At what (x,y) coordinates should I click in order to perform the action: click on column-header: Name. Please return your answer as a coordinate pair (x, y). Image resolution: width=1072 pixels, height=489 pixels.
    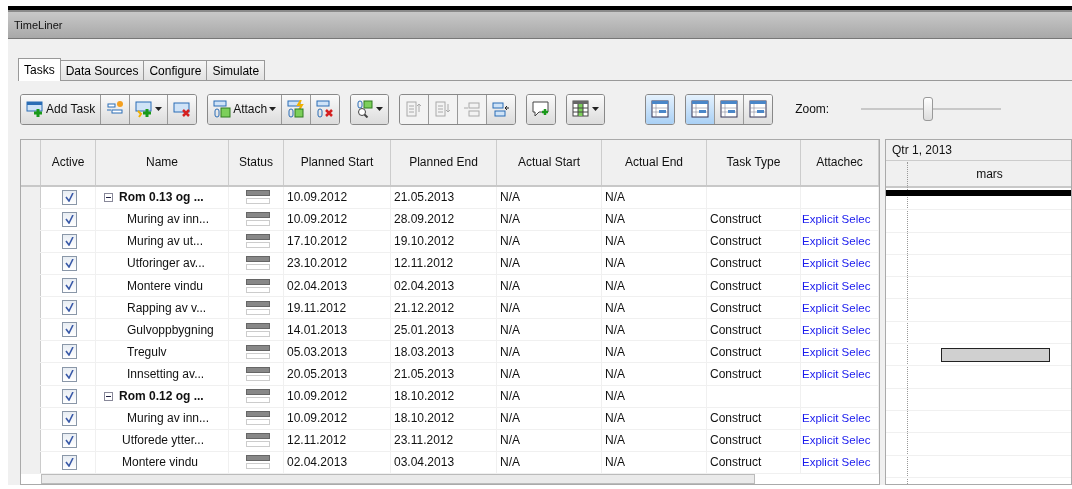
    Looking at the image, I should click on (162, 162).